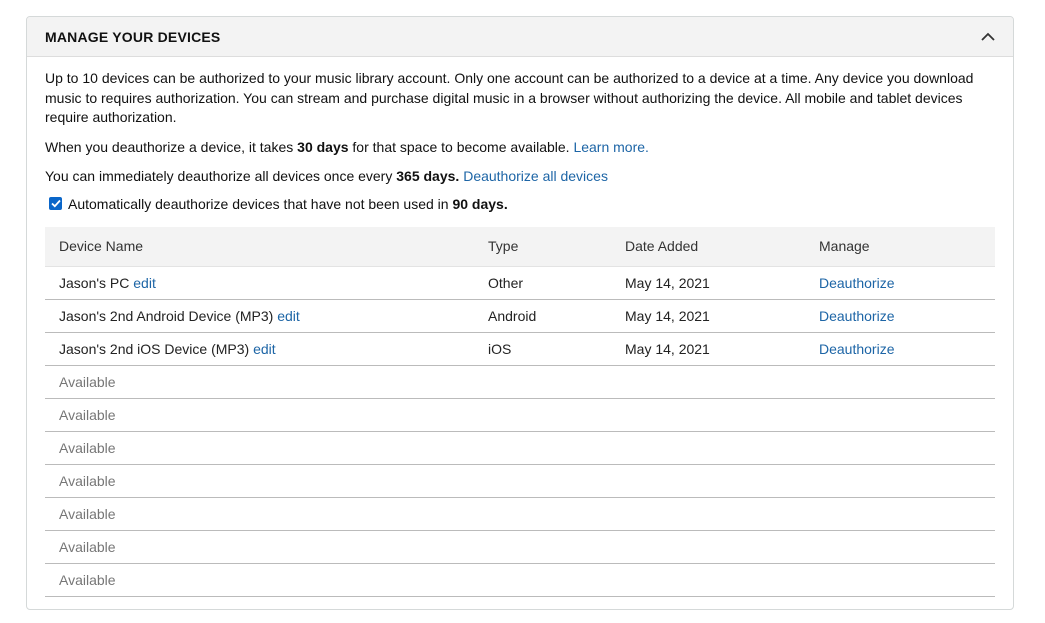 Image resolution: width=1045 pixels, height=623 pixels. Describe the element at coordinates (154, 349) in the screenshot. I see `device-name: Jason's 2nd iOS Device (MP3)` at that location.